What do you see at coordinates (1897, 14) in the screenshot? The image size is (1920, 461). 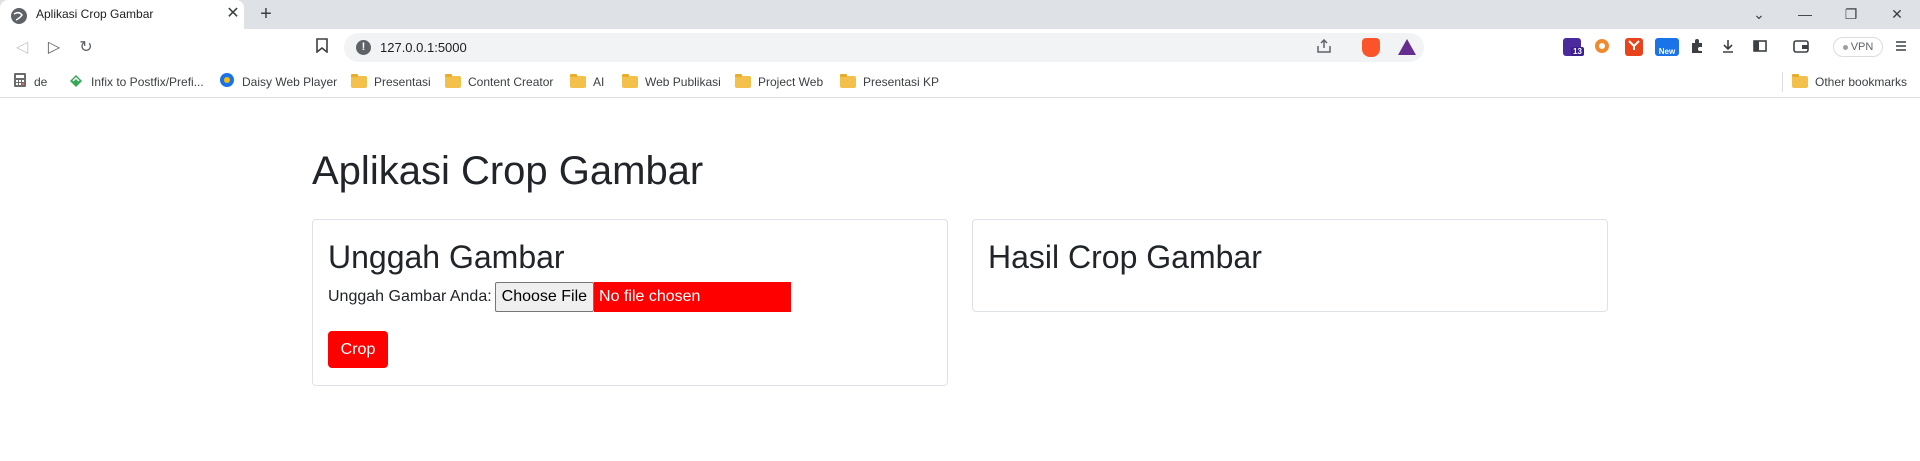 I see `close-window-button: ✕` at bounding box center [1897, 14].